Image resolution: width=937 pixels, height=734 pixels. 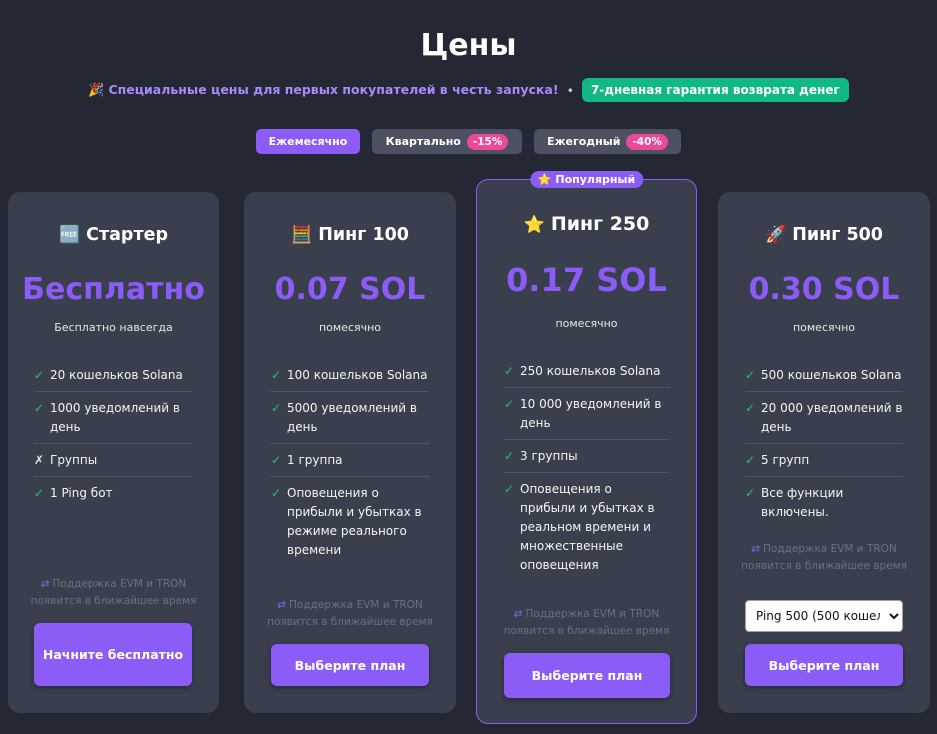 What do you see at coordinates (113, 493) in the screenshot?
I see `feature-item: ✓ 1 Ping бот` at bounding box center [113, 493].